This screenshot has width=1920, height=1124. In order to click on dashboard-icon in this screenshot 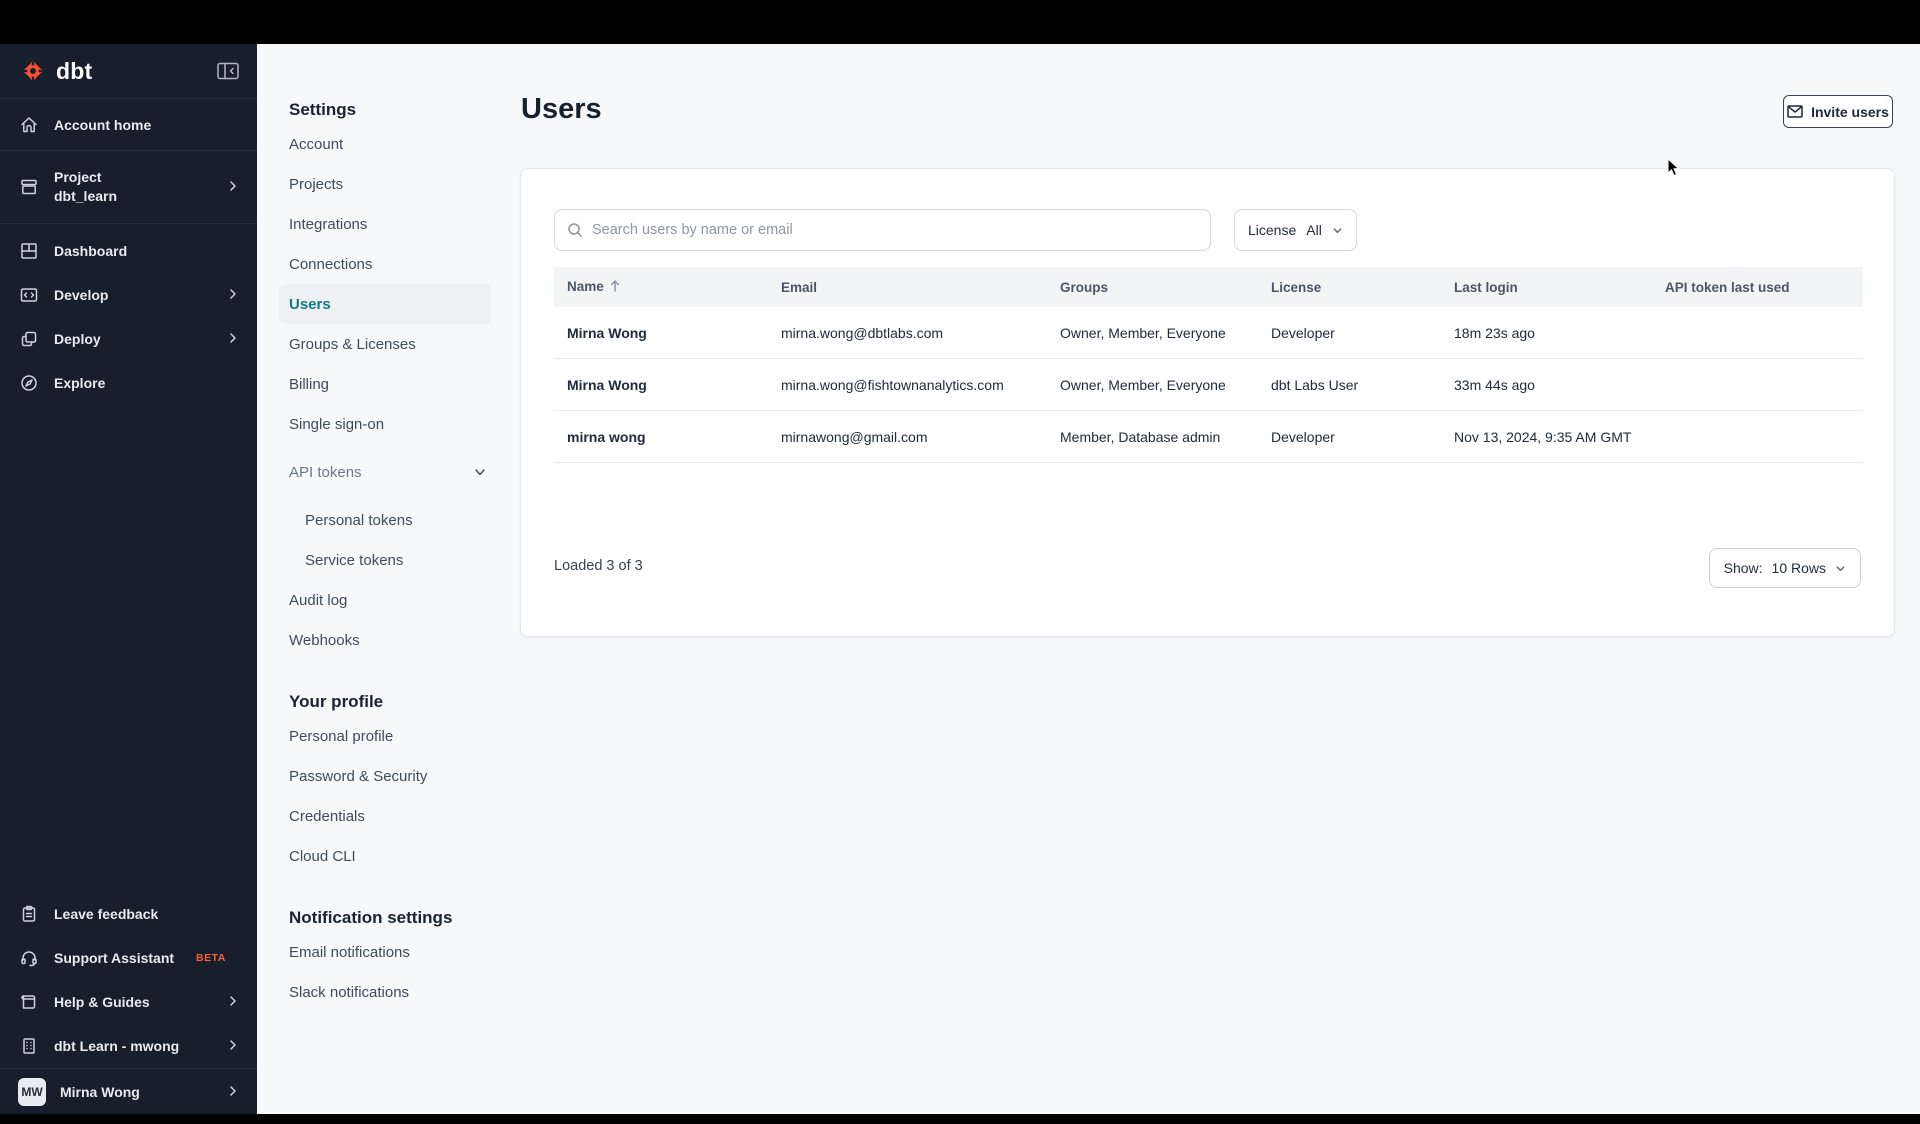, I will do `click(29, 251)`.